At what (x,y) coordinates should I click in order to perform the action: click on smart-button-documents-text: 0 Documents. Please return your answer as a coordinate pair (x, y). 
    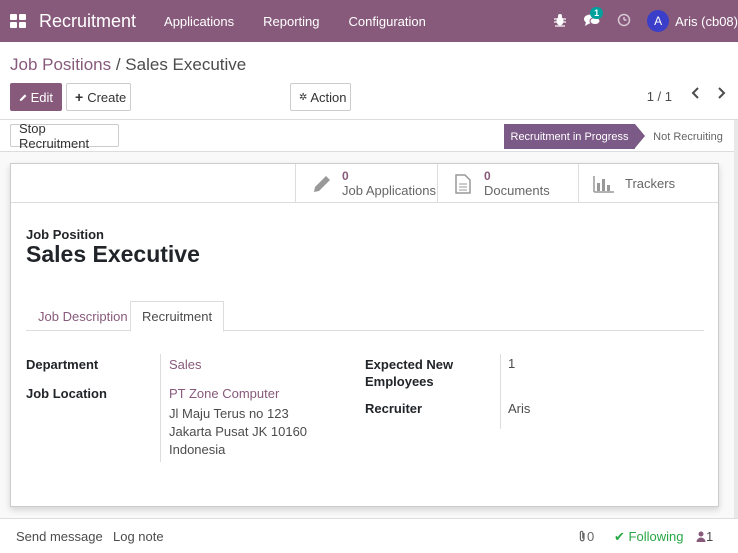
    Looking at the image, I should click on (517, 183).